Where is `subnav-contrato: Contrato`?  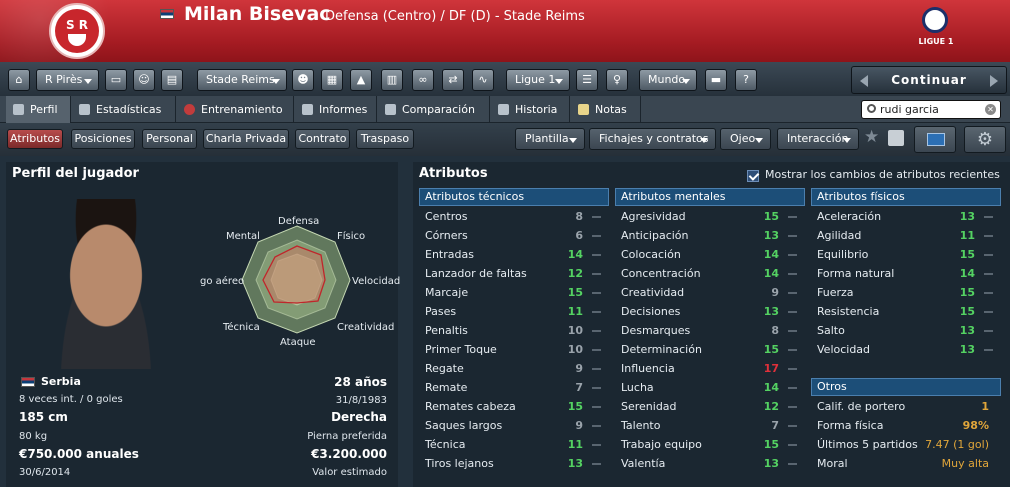
subnav-contrato: Contrato is located at coordinates (322, 139).